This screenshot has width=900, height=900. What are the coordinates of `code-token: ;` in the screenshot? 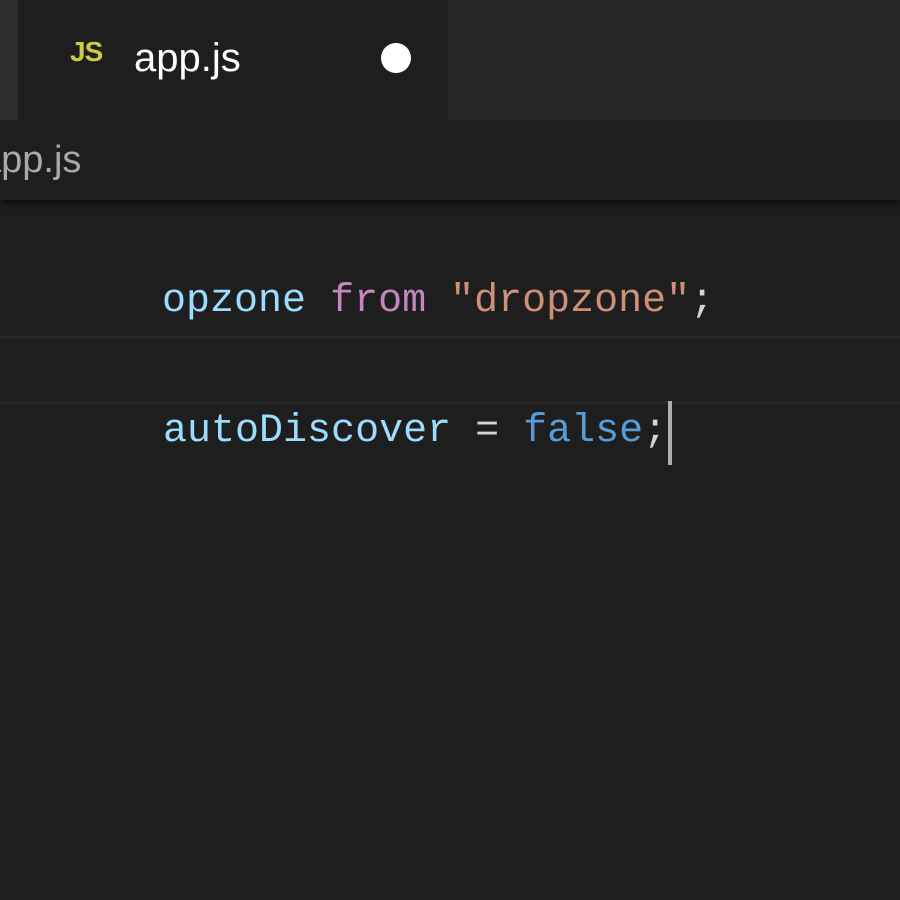 It's located at (655, 431).